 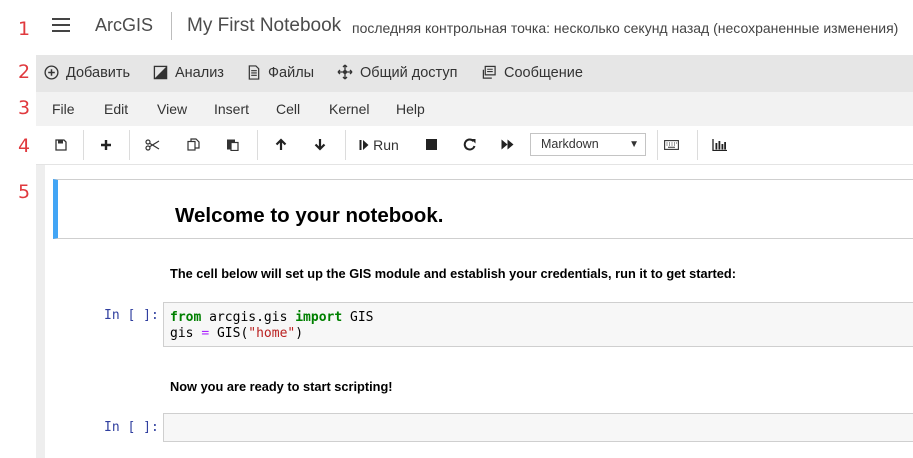 I want to click on callout-3: 3, so click(x=24, y=108).